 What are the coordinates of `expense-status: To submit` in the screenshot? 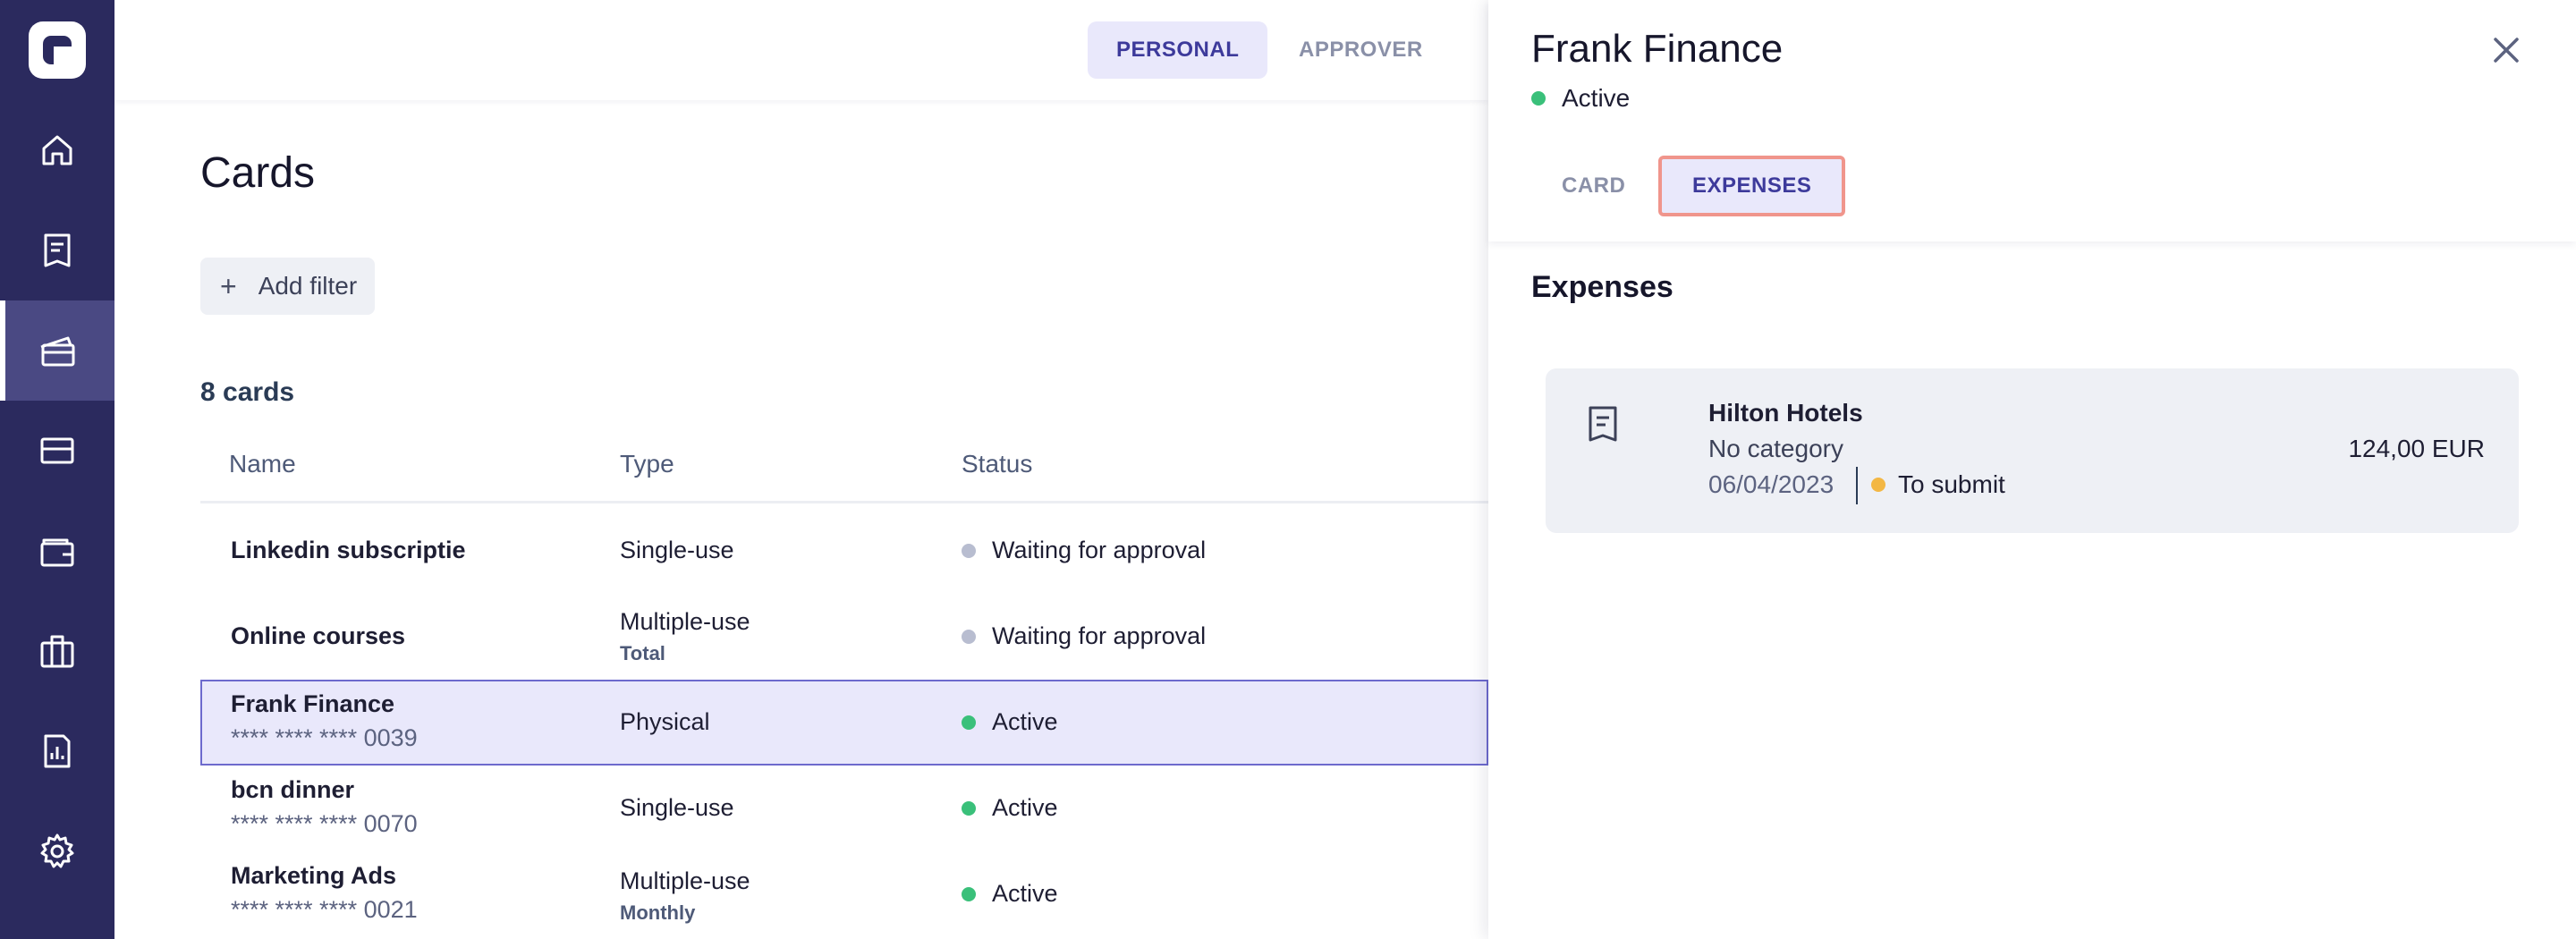 It's located at (1938, 485).